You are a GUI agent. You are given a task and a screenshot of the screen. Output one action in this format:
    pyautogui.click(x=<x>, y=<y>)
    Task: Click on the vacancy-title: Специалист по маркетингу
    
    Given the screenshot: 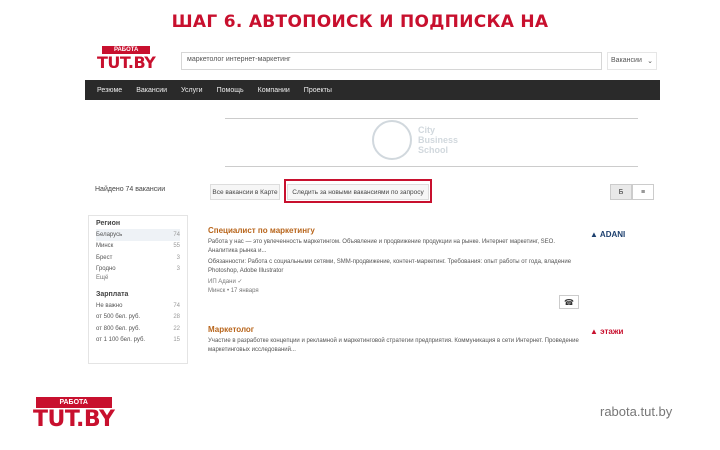 What is the action you would take?
    pyautogui.click(x=395, y=230)
    